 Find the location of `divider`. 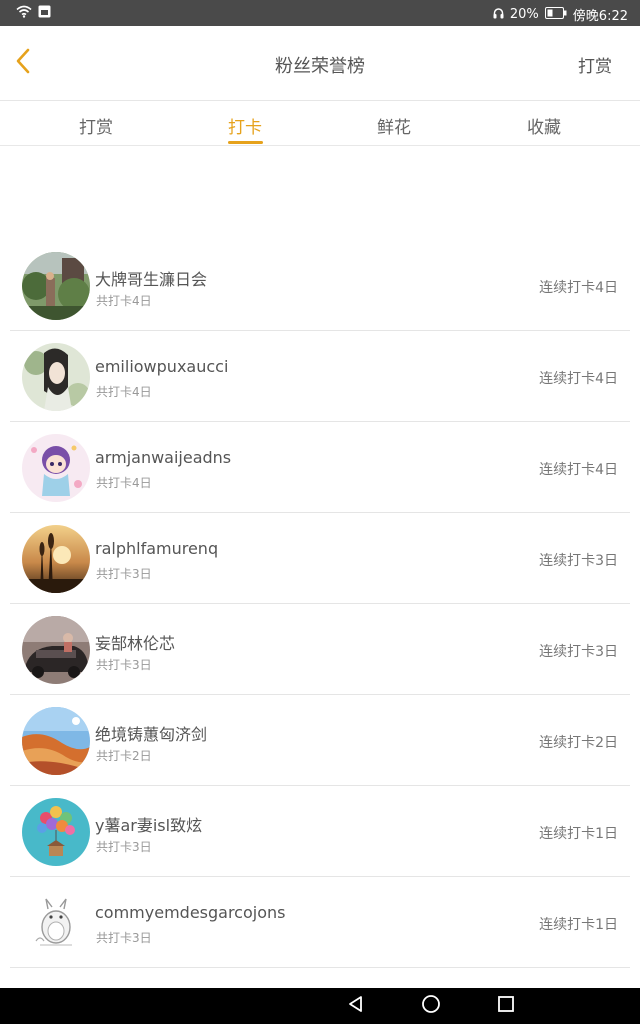

divider is located at coordinates (320, 967).